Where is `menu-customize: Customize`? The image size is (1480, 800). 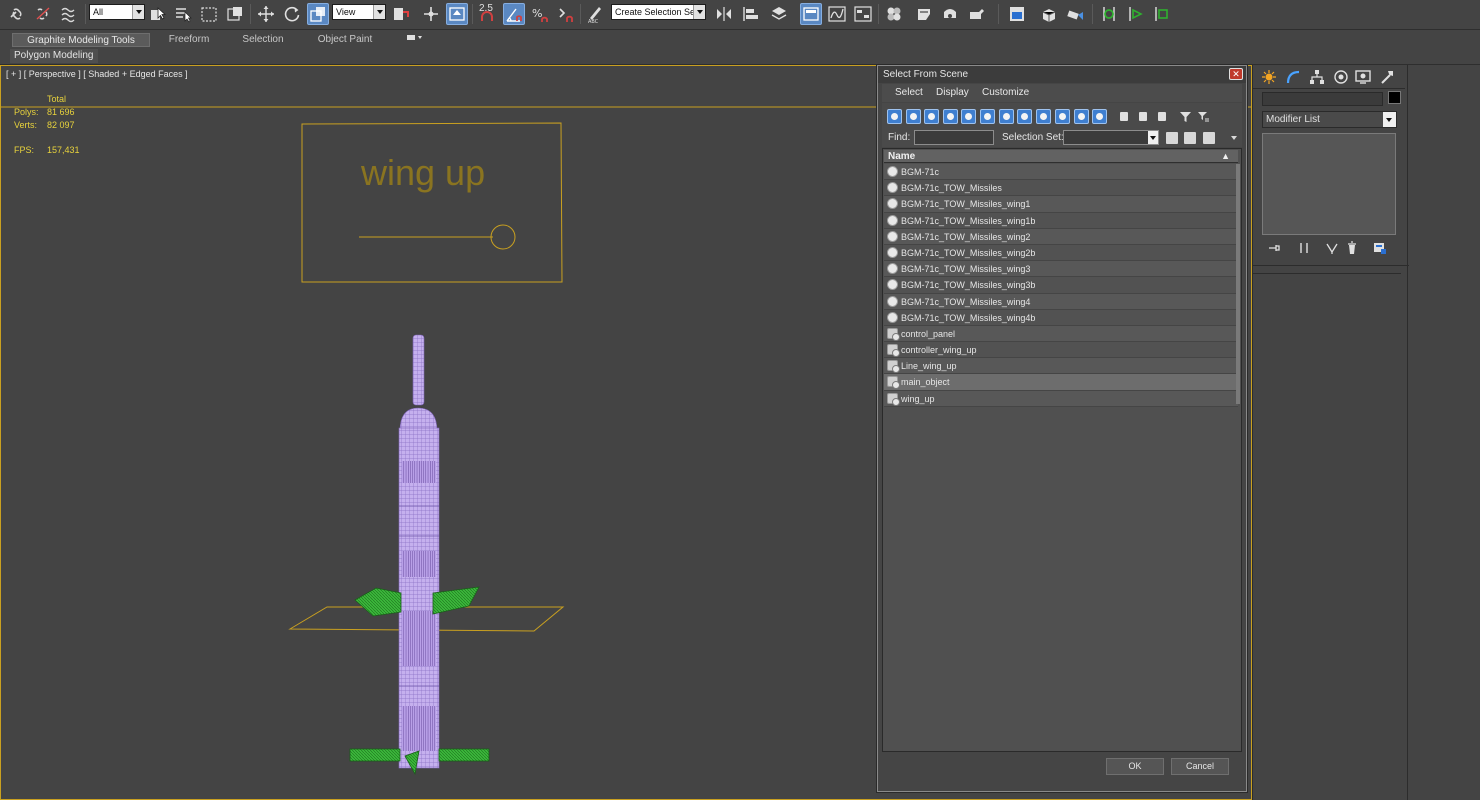 menu-customize: Customize is located at coordinates (1005, 92).